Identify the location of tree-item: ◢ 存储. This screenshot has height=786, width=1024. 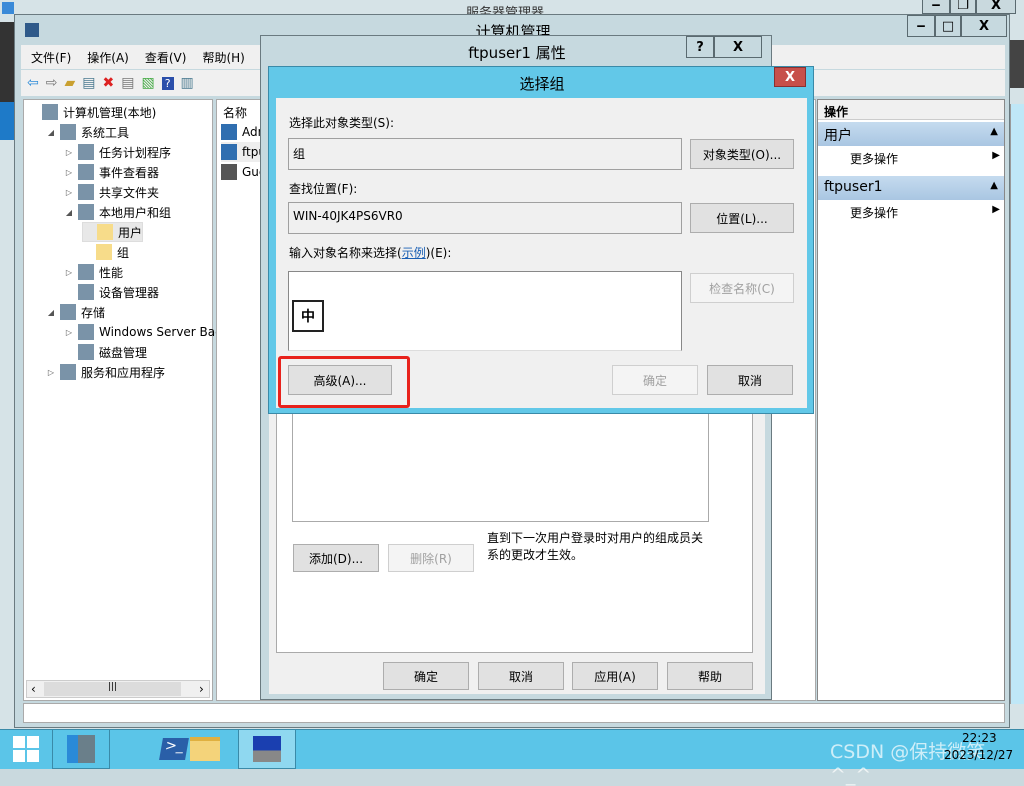
(75, 312).